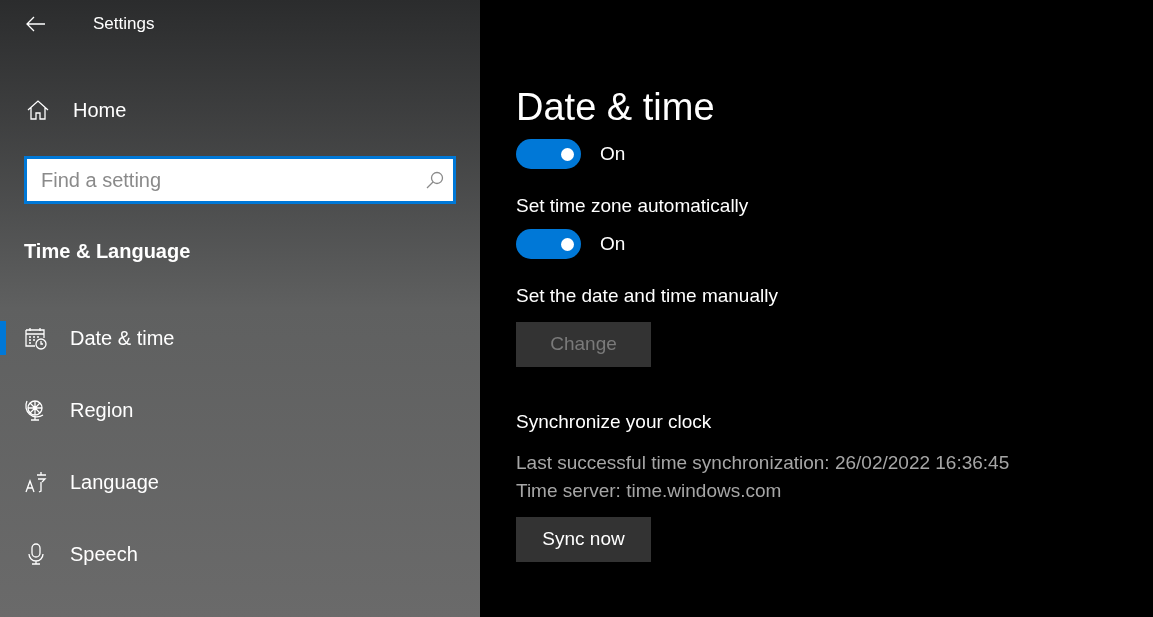 Image resolution: width=1153 pixels, height=617 pixels. Describe the element at coordinates (36, 482) in the screenshot. I see `language-icon` at that location.